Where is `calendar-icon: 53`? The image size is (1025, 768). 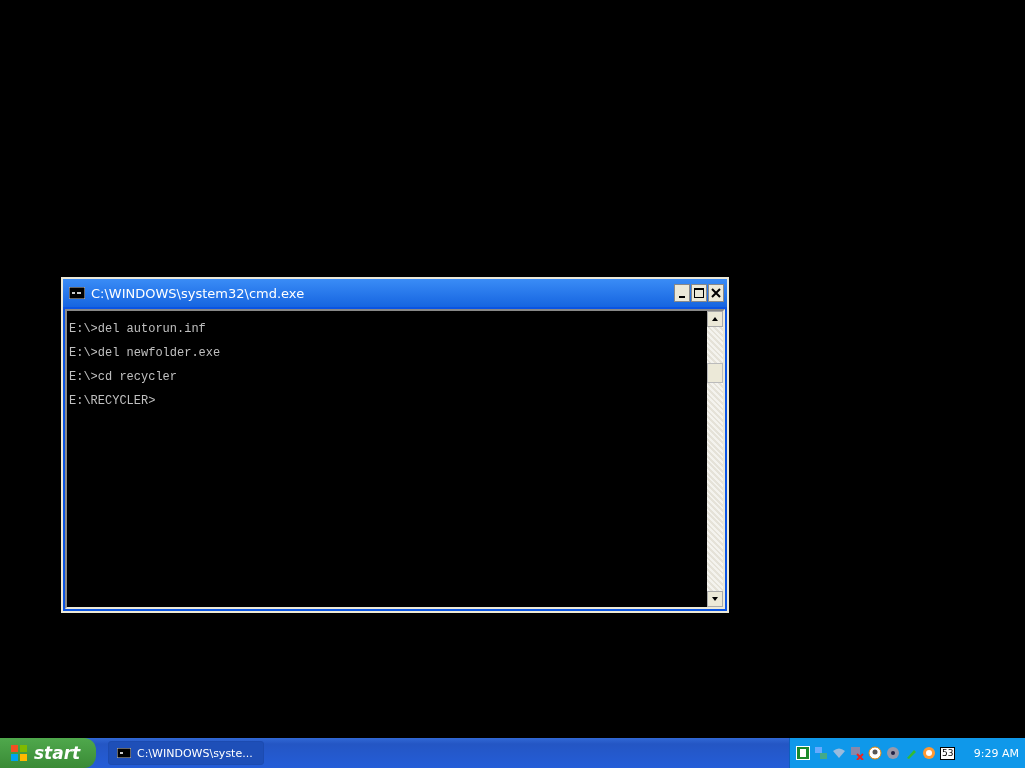
calendar-icon: 53 is located at coordinates (948, 753).